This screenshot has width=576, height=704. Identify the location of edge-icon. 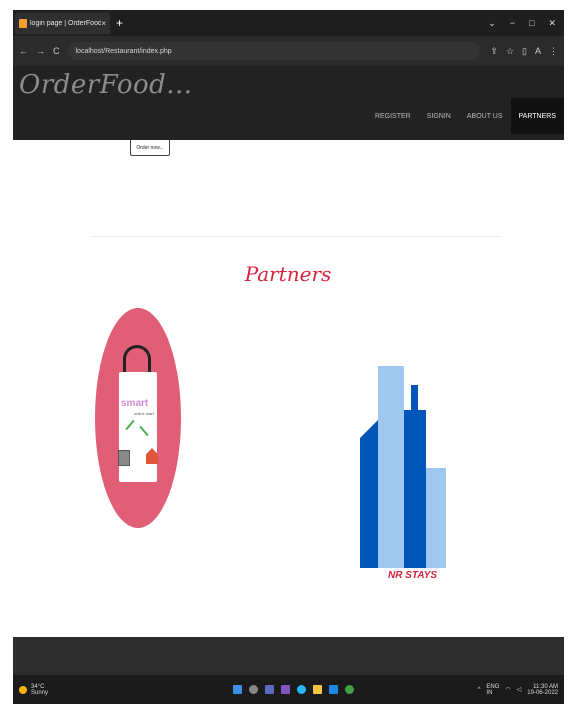
(301, 689).